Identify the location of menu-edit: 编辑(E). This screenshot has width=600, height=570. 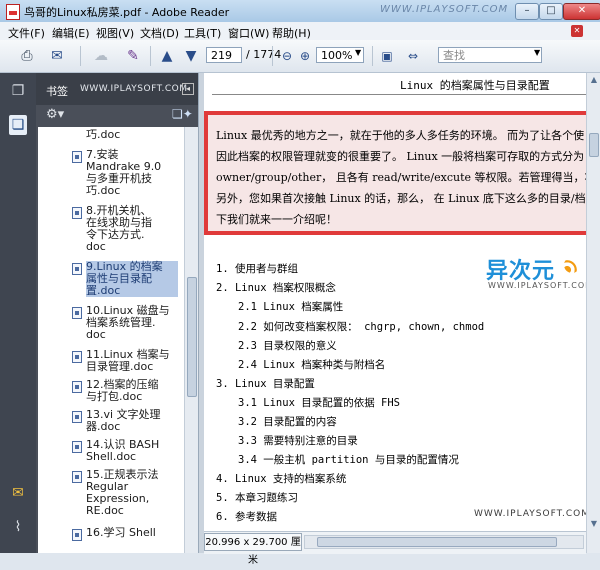
(71, 33).